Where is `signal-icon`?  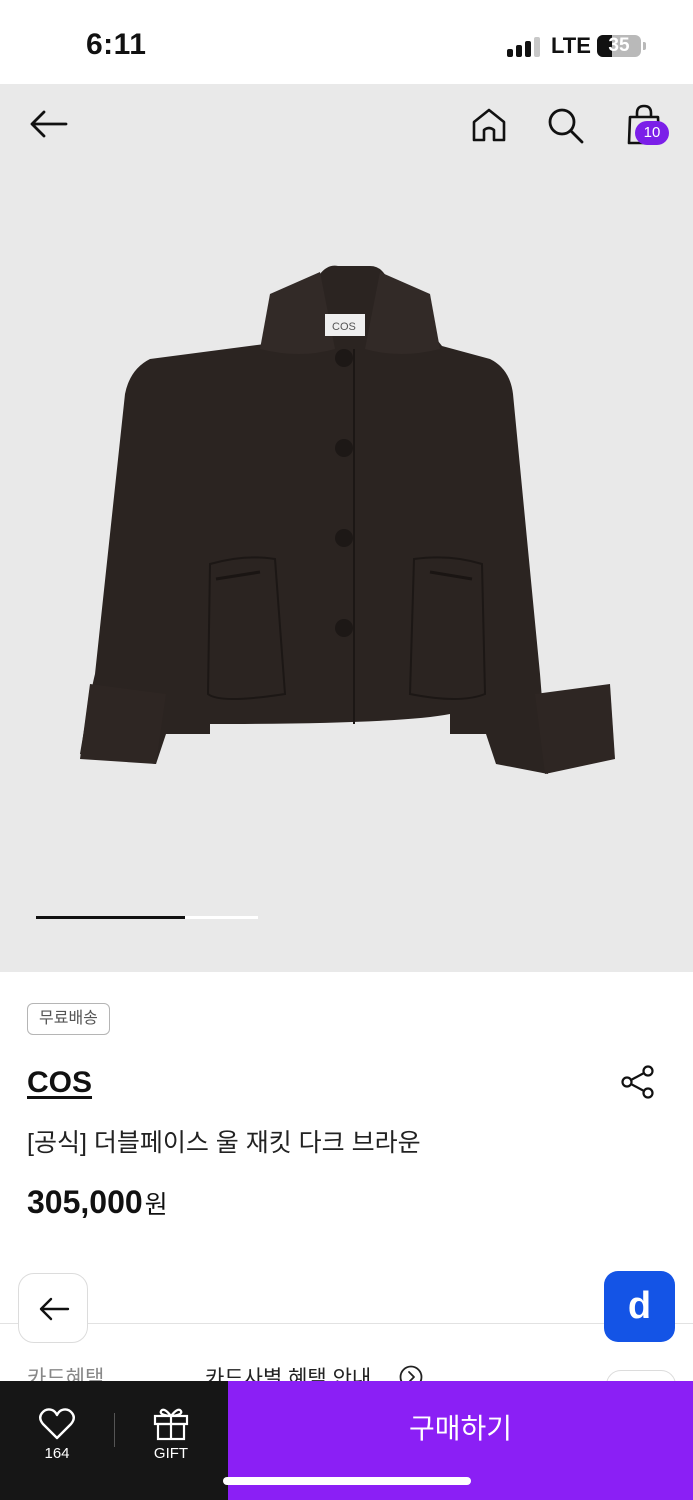
signal-icon is located at coordinates (525, 47).